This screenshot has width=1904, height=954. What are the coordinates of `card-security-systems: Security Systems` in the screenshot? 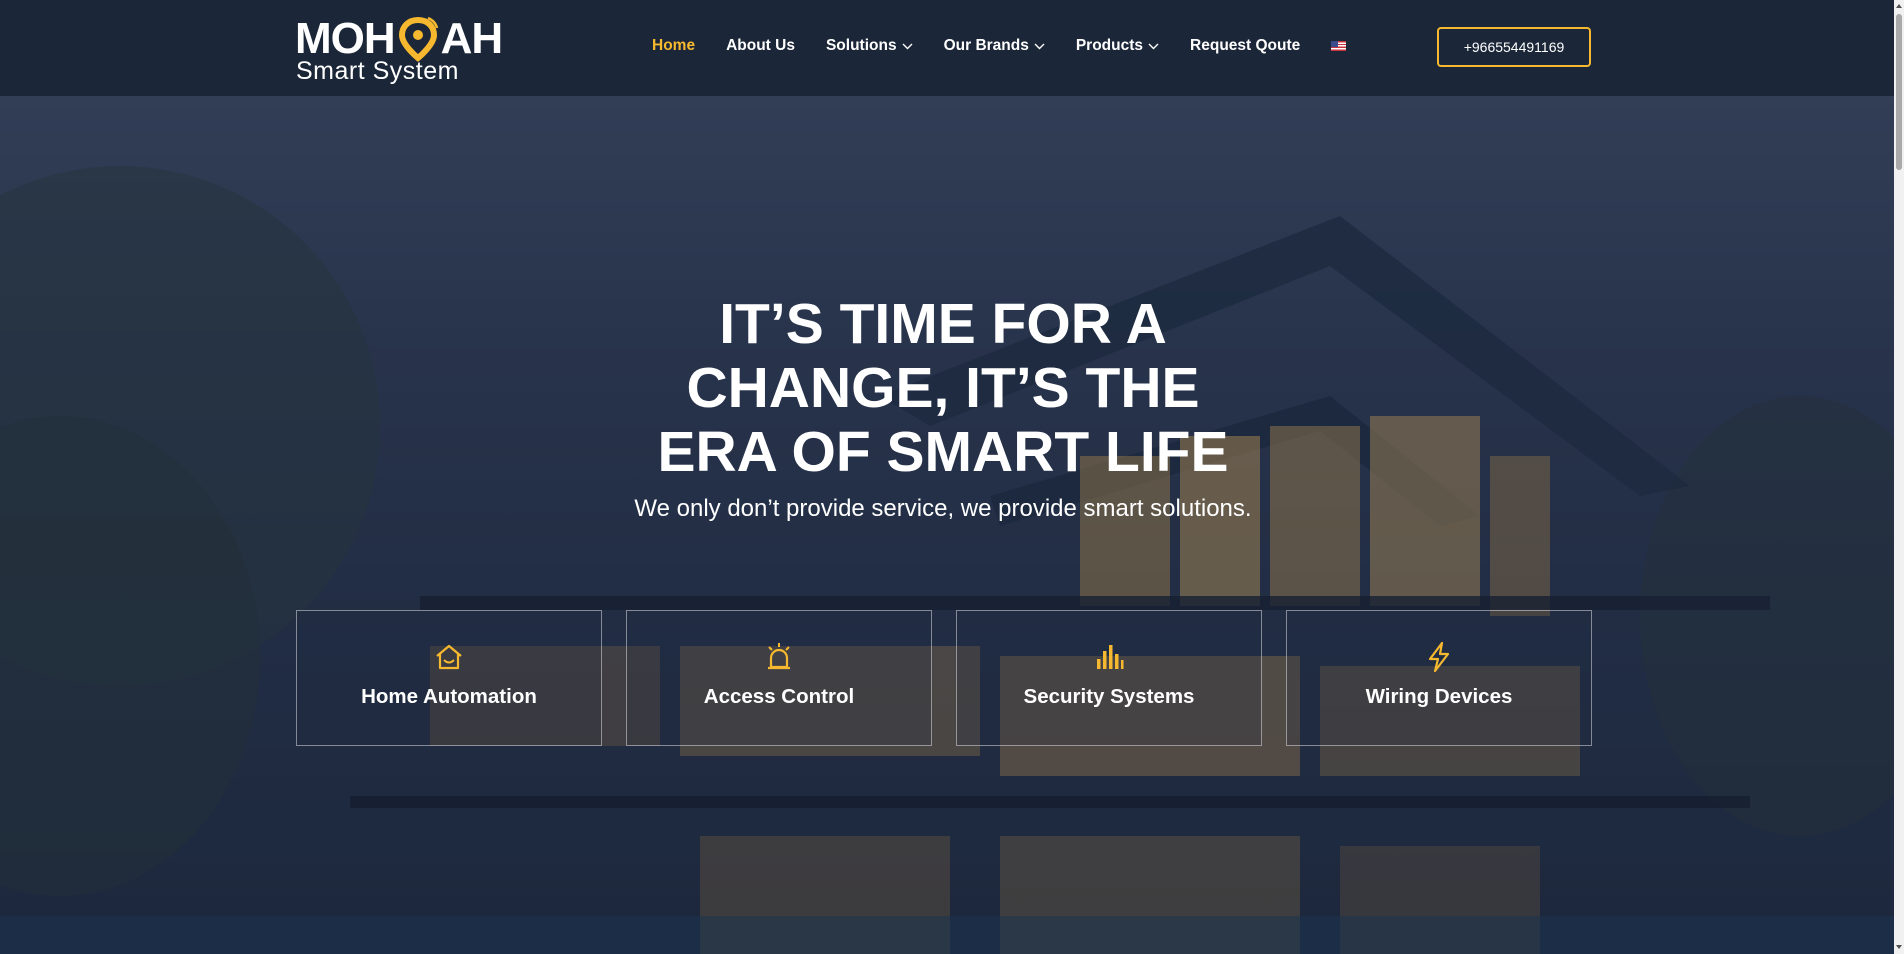 It's located at (1109, 678).